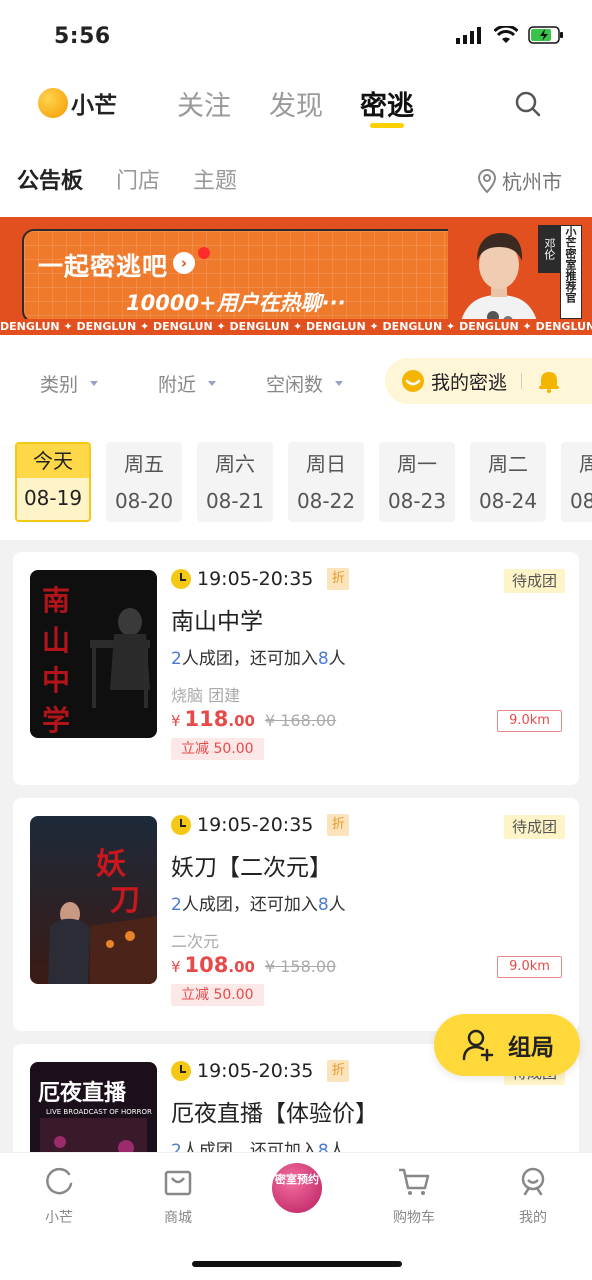  Describe the element at coordinates (50, 179) in the screenshot. I see `subtab-bulletin: 公告板` at that location.